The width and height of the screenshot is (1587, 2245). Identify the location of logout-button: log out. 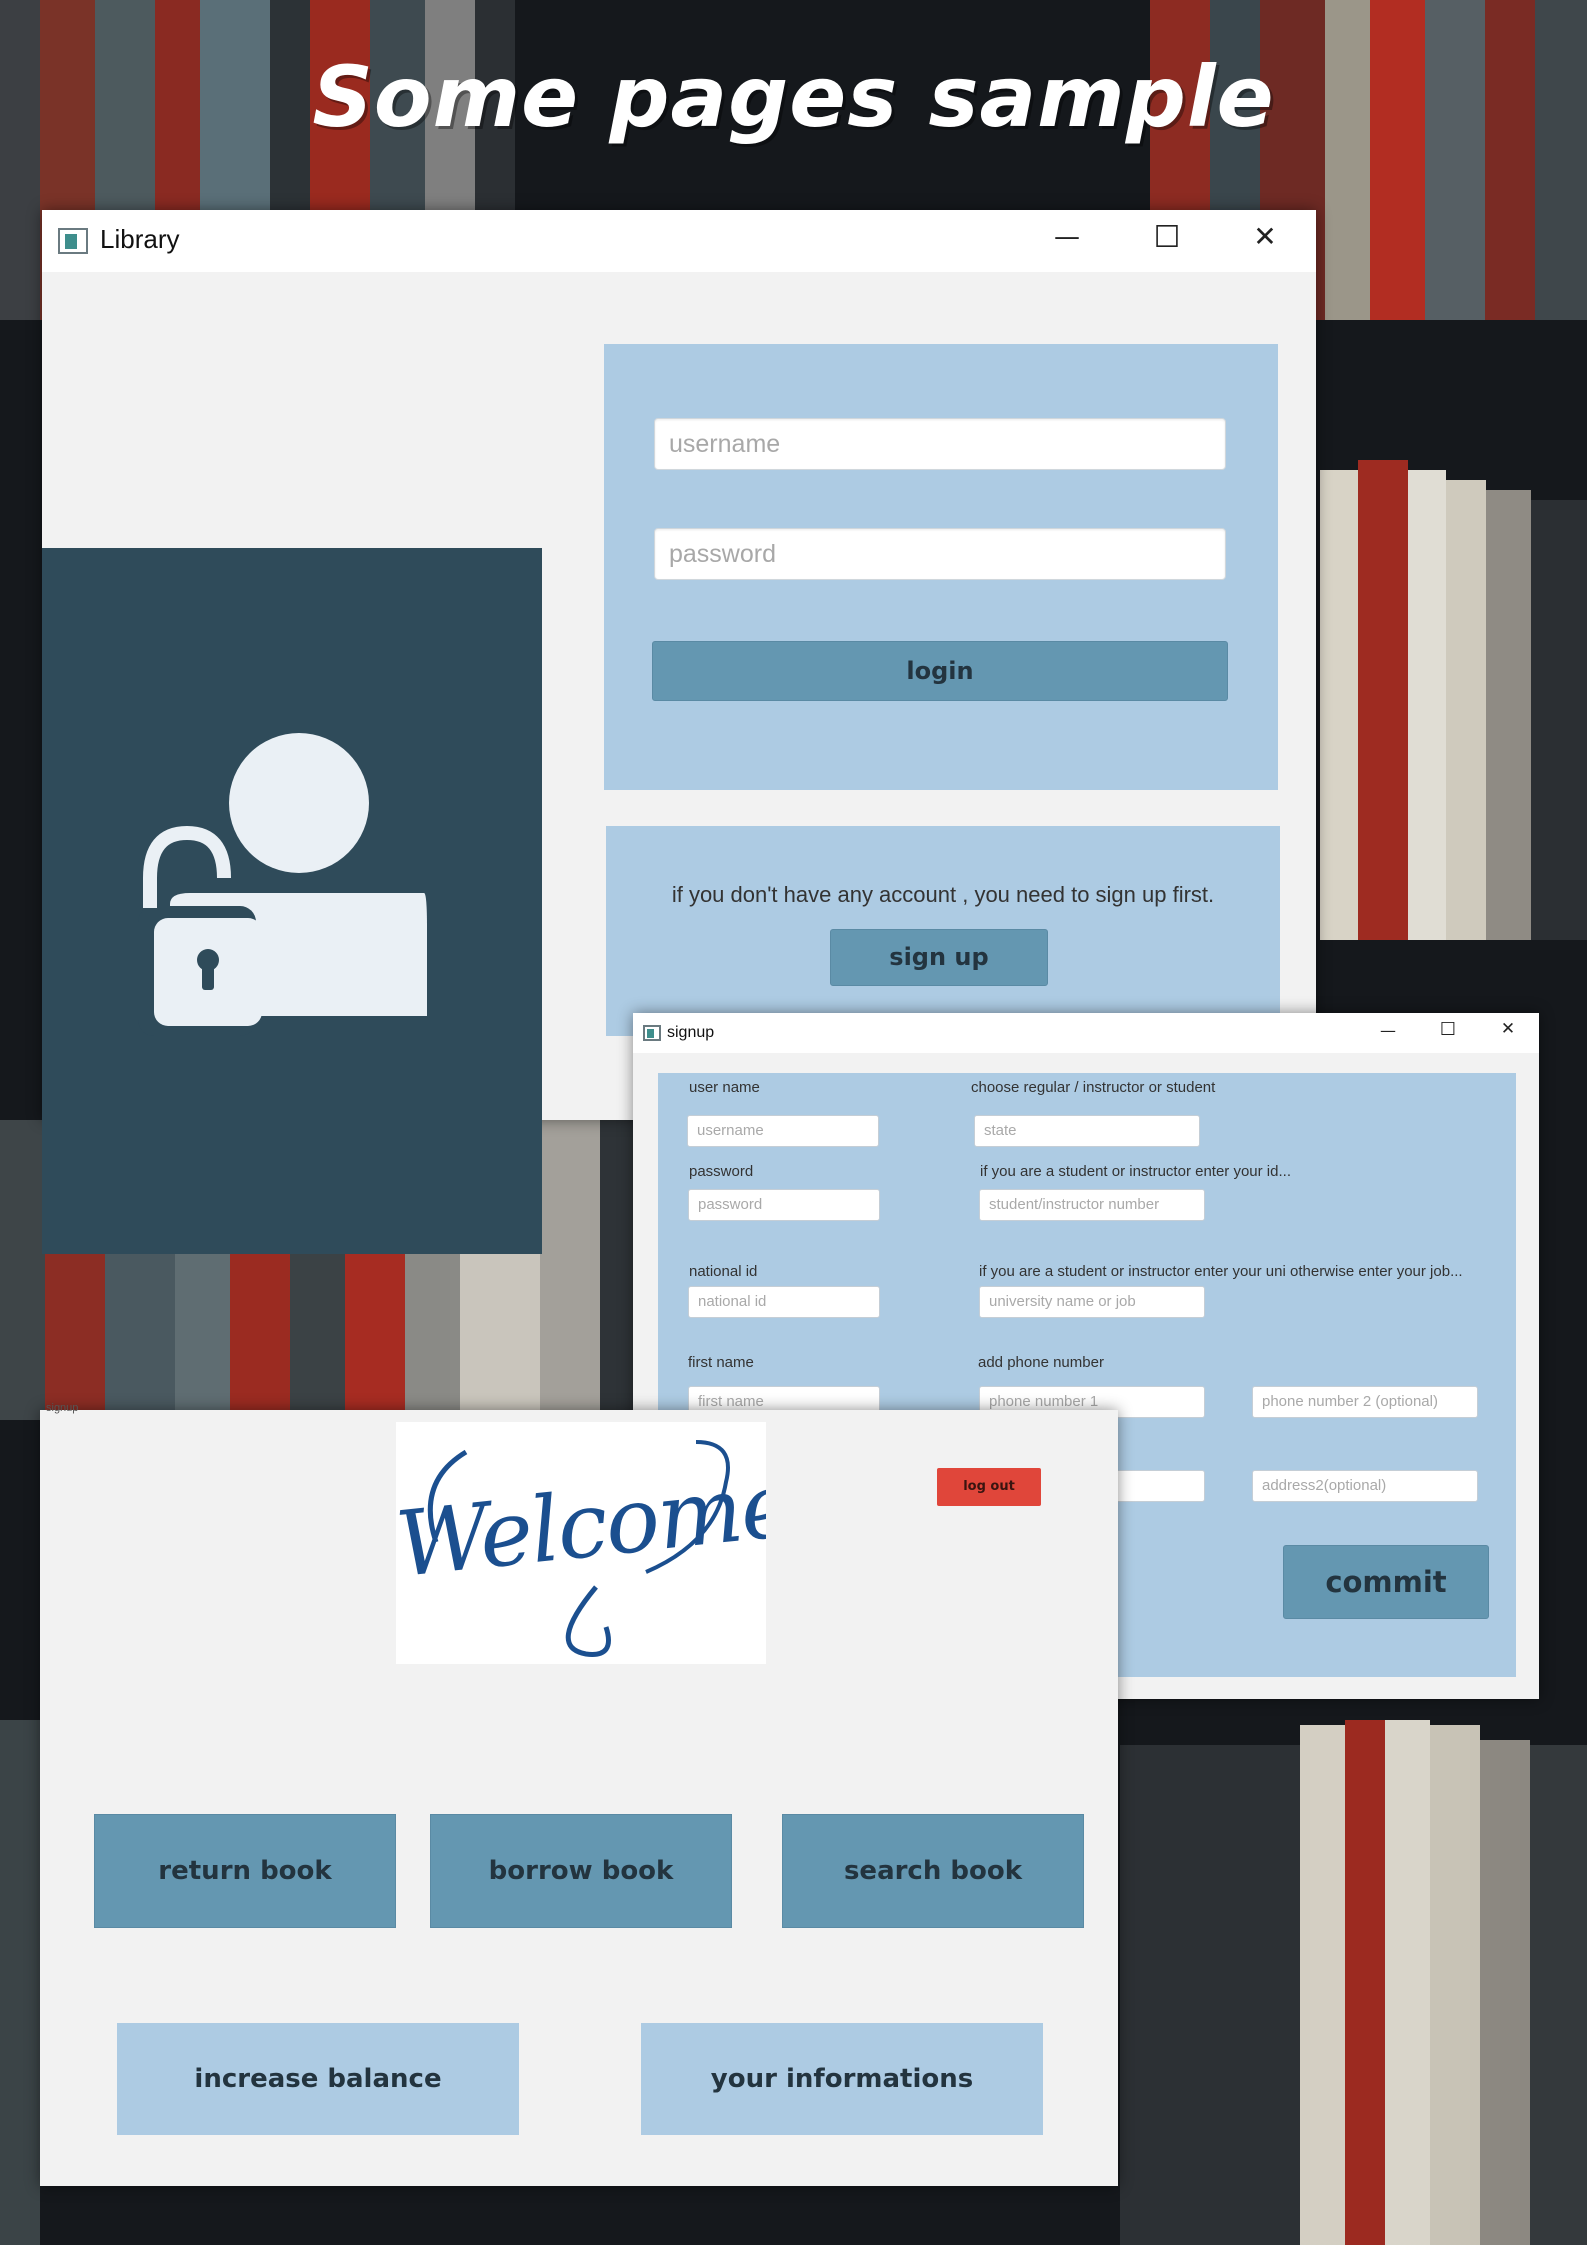
(989, 1487).